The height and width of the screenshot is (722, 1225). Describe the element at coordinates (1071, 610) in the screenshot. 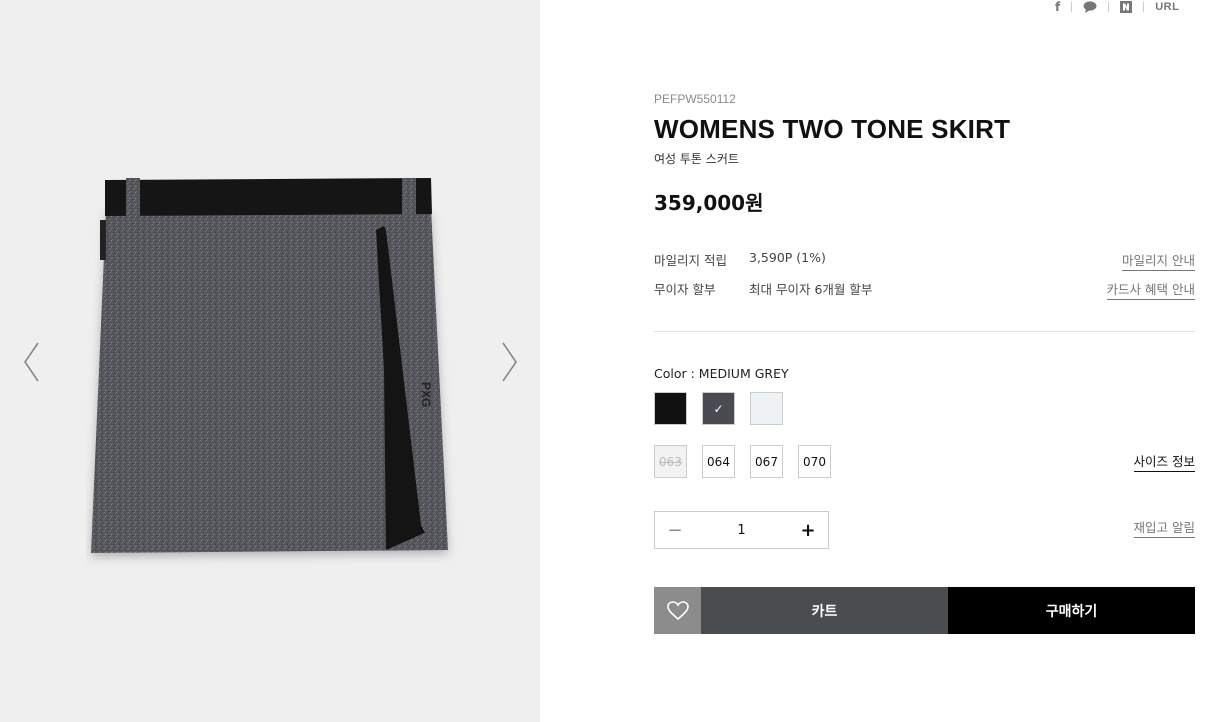

I see `buy-now-button: 구매하기` at that location.